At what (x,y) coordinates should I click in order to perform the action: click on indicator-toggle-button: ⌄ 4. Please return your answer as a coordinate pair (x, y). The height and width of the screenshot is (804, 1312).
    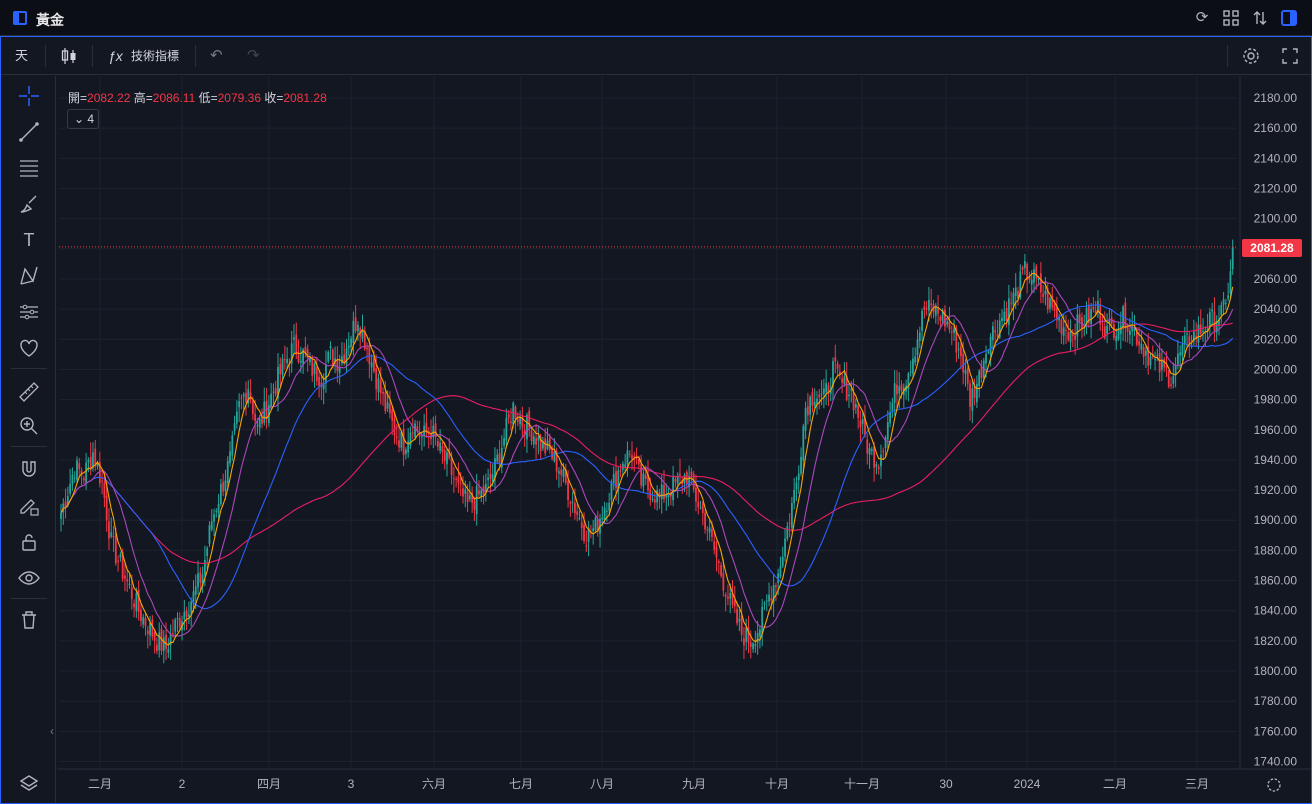
    Looking at the image, I should click on (83, 119).